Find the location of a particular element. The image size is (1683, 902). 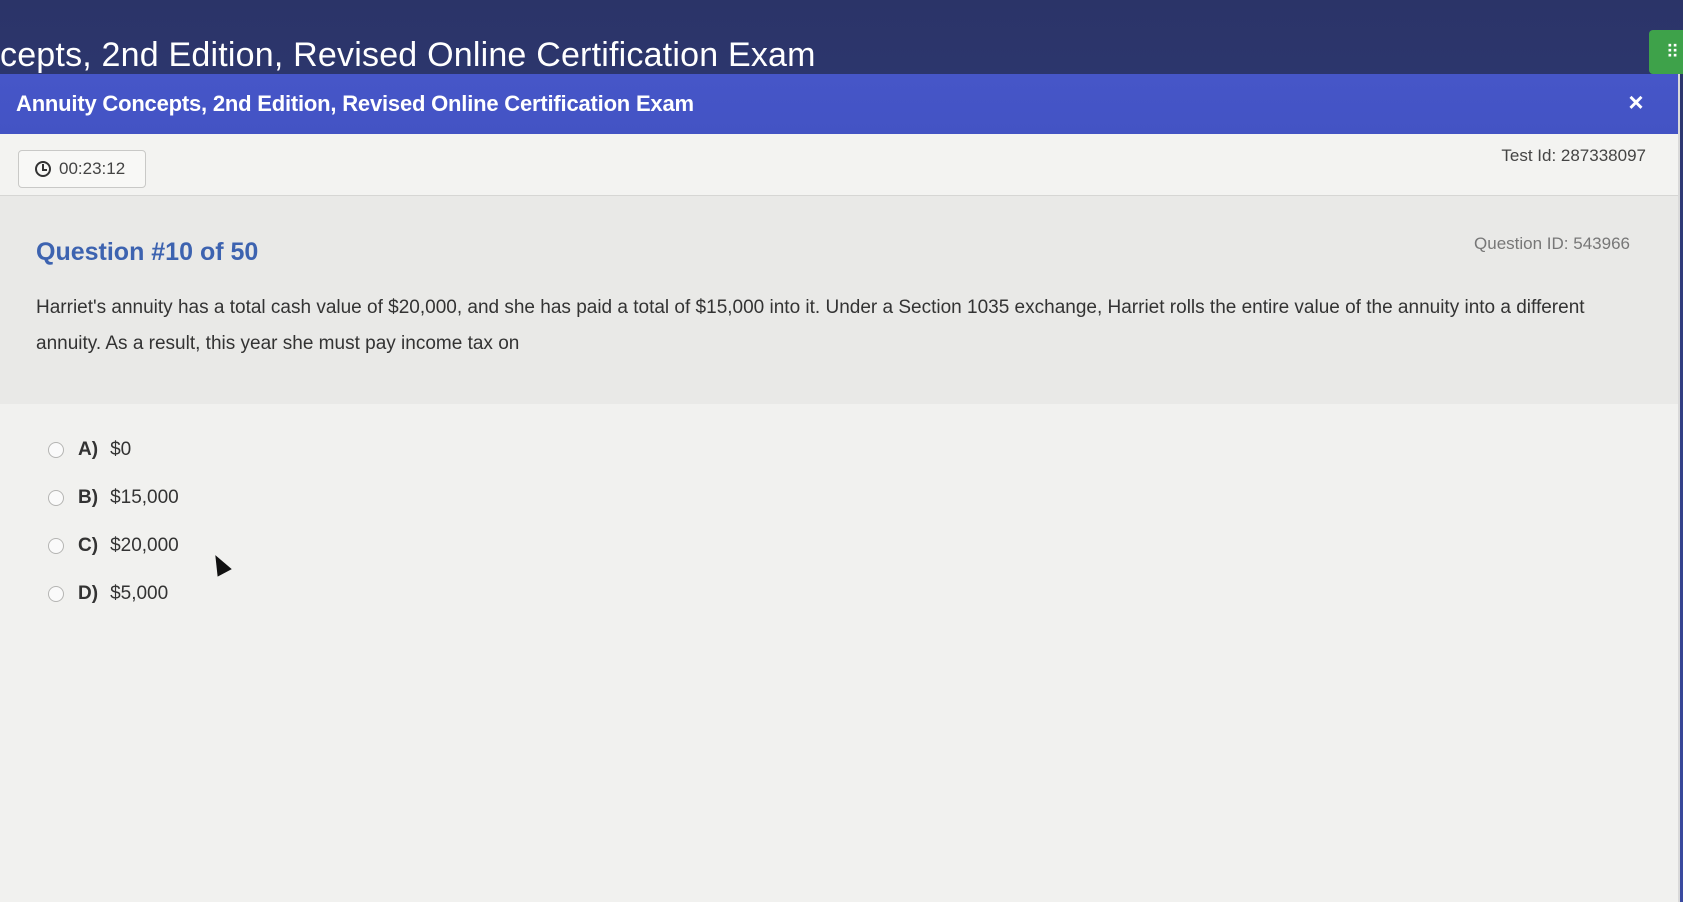

option-letter: A) is located at coordinates (88, 449).